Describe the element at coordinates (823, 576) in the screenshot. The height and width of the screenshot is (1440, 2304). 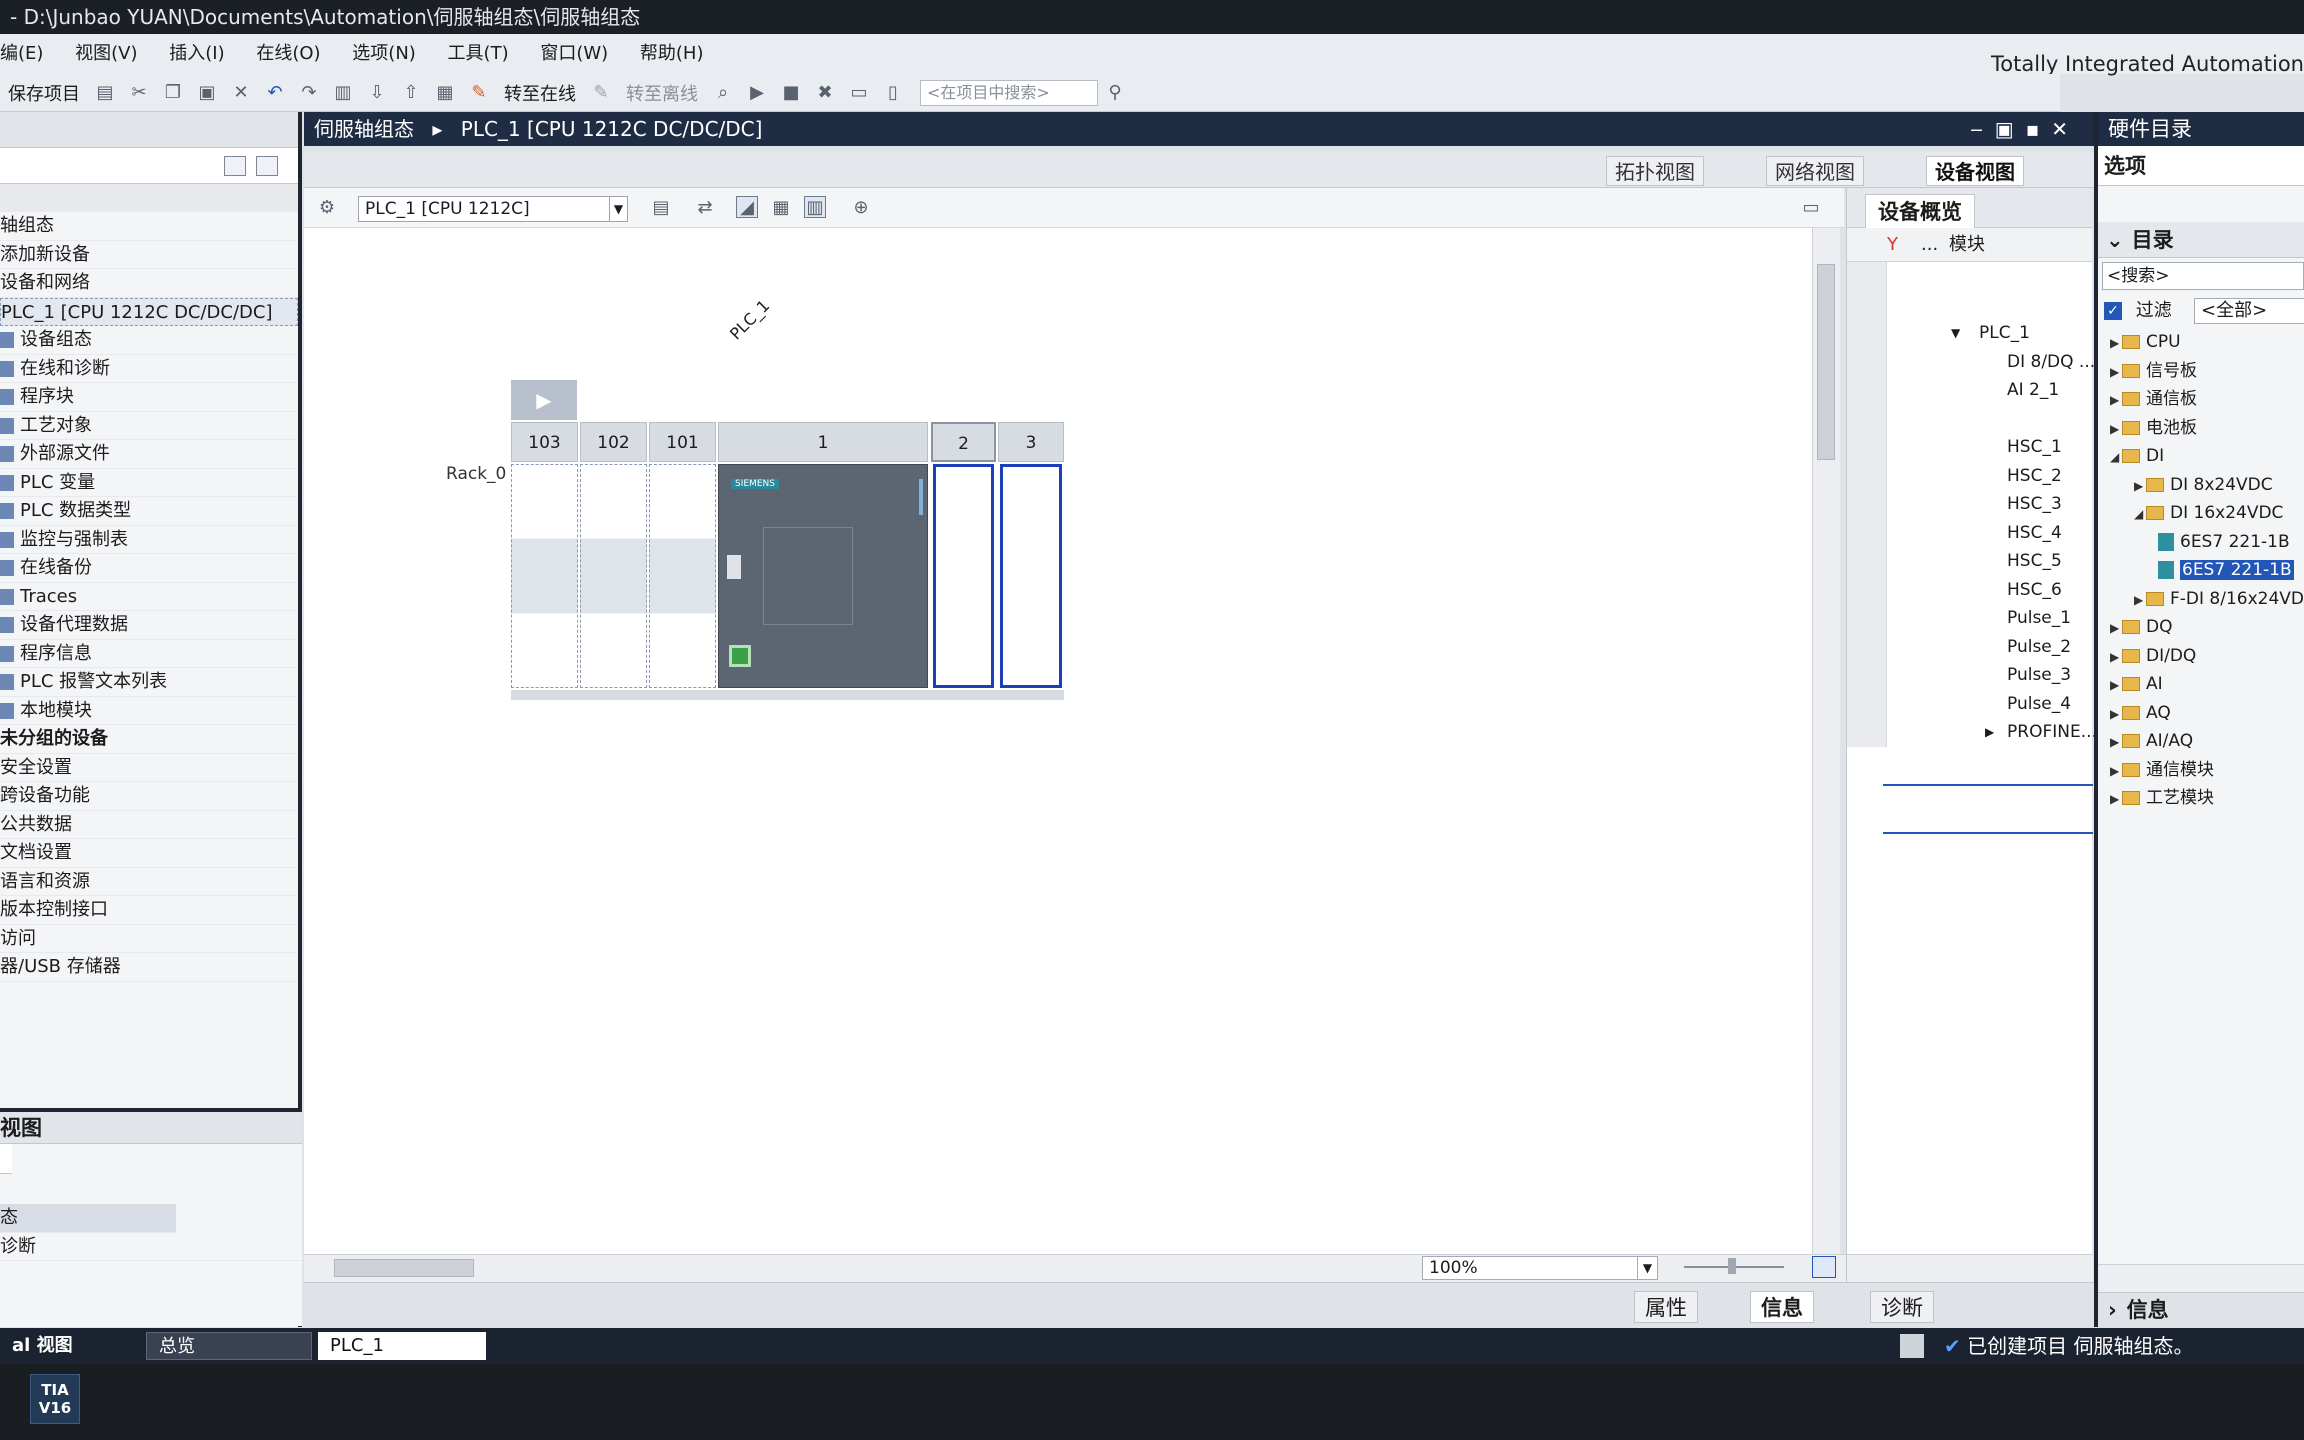
I see `cpu-module: SIEMENS` at that location.